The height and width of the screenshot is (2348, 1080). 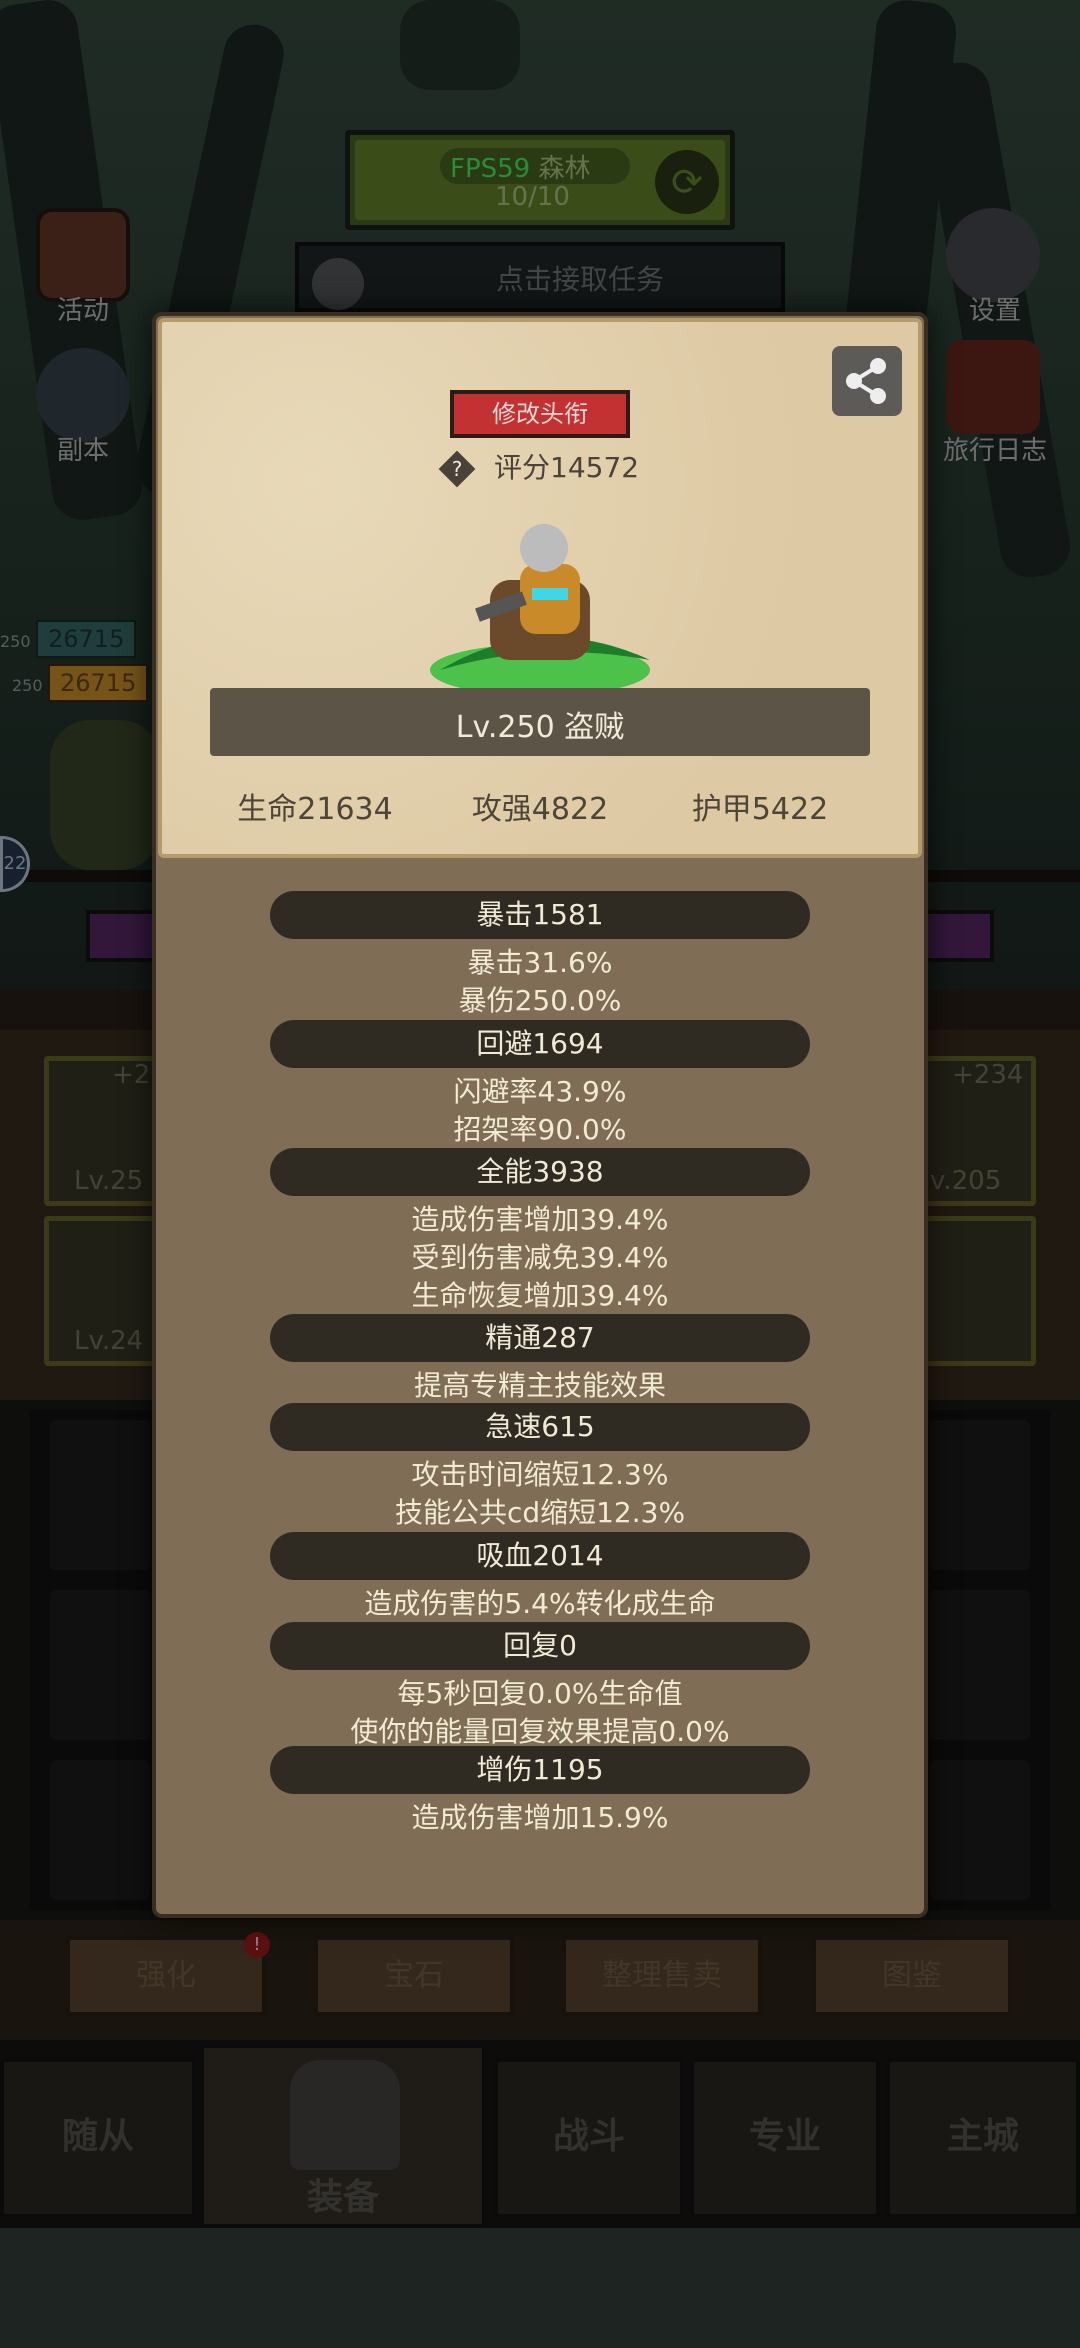 What do you see at coordinates (540, 727) in the screenshot?
I see `level-class: Lv.250 盗贼` at bounding box center [540, 727].